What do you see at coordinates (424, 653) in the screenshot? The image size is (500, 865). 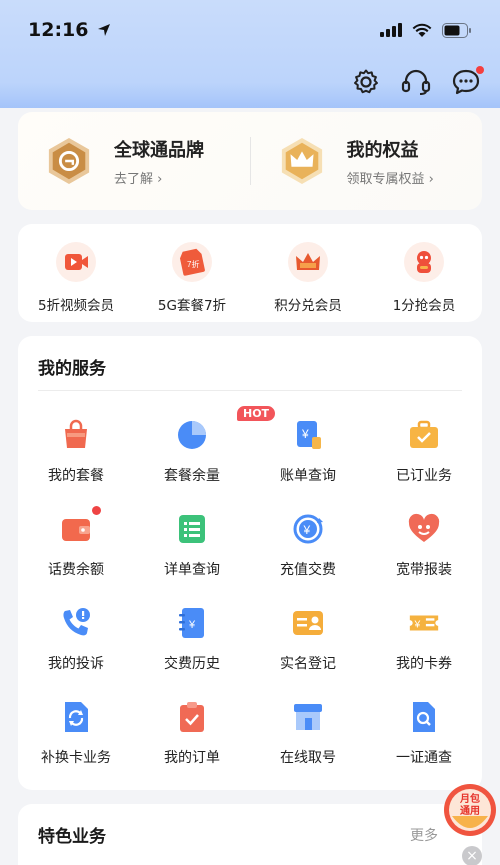 I see `service-my-coupons: ¥ 我的卡券` at bounding box center [424, 653].